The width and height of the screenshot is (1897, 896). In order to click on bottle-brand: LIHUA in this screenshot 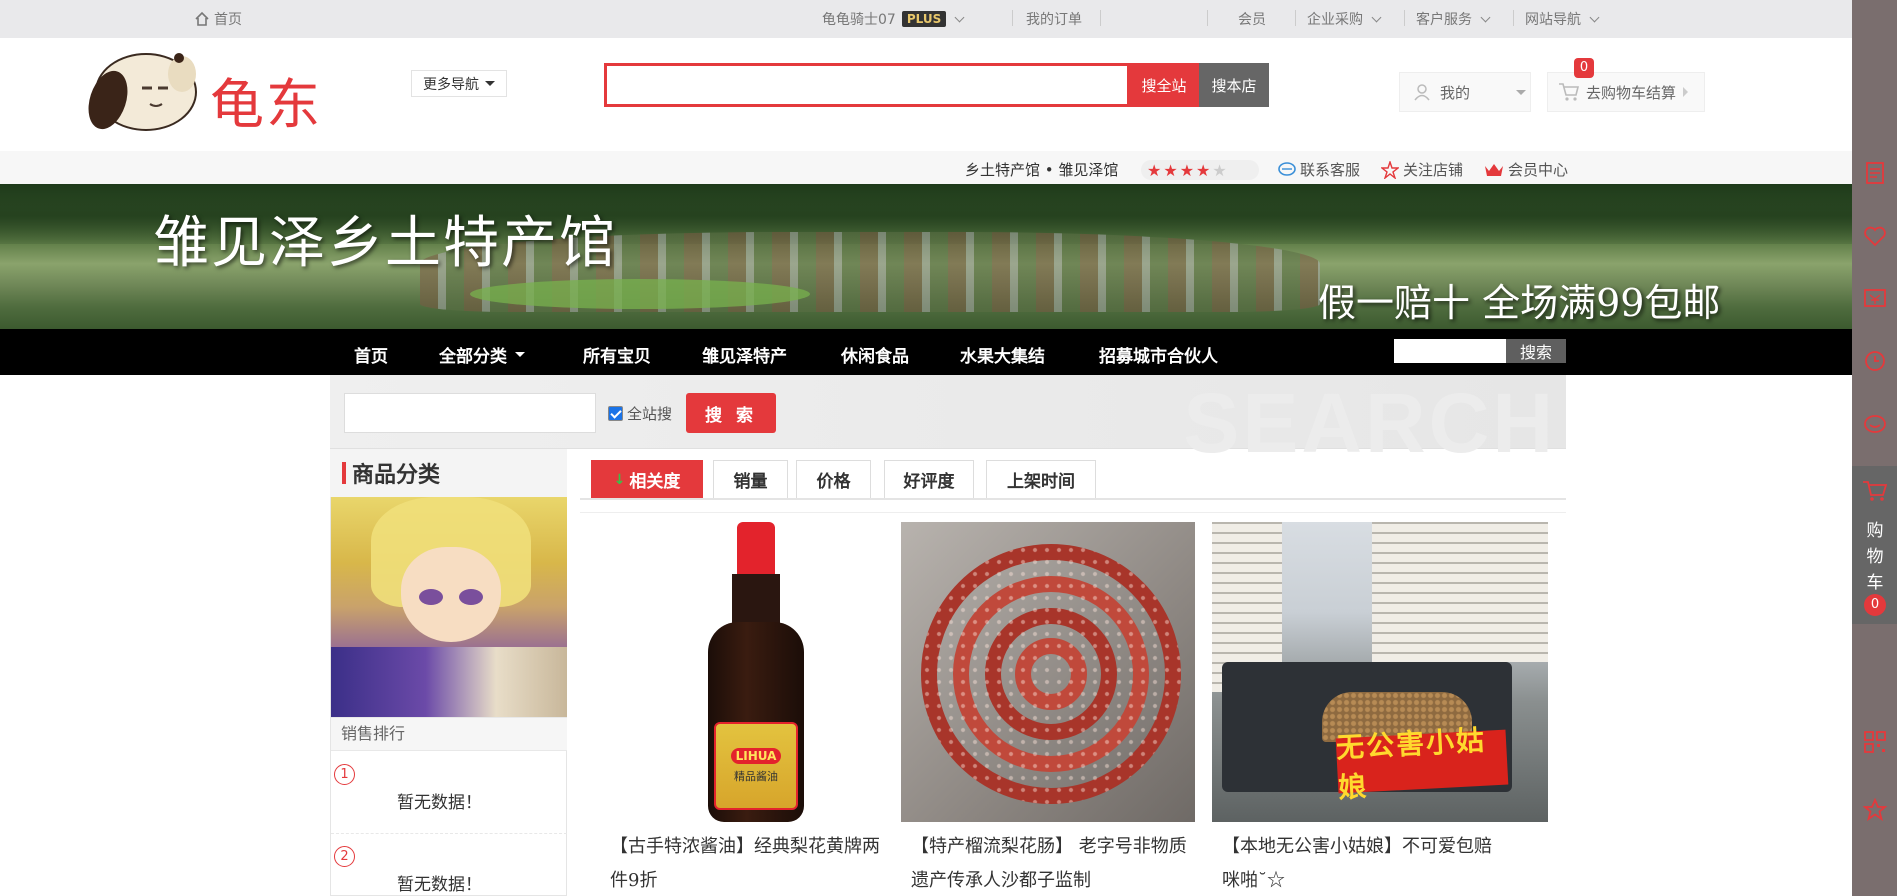, I will do `click(756, 756)`.